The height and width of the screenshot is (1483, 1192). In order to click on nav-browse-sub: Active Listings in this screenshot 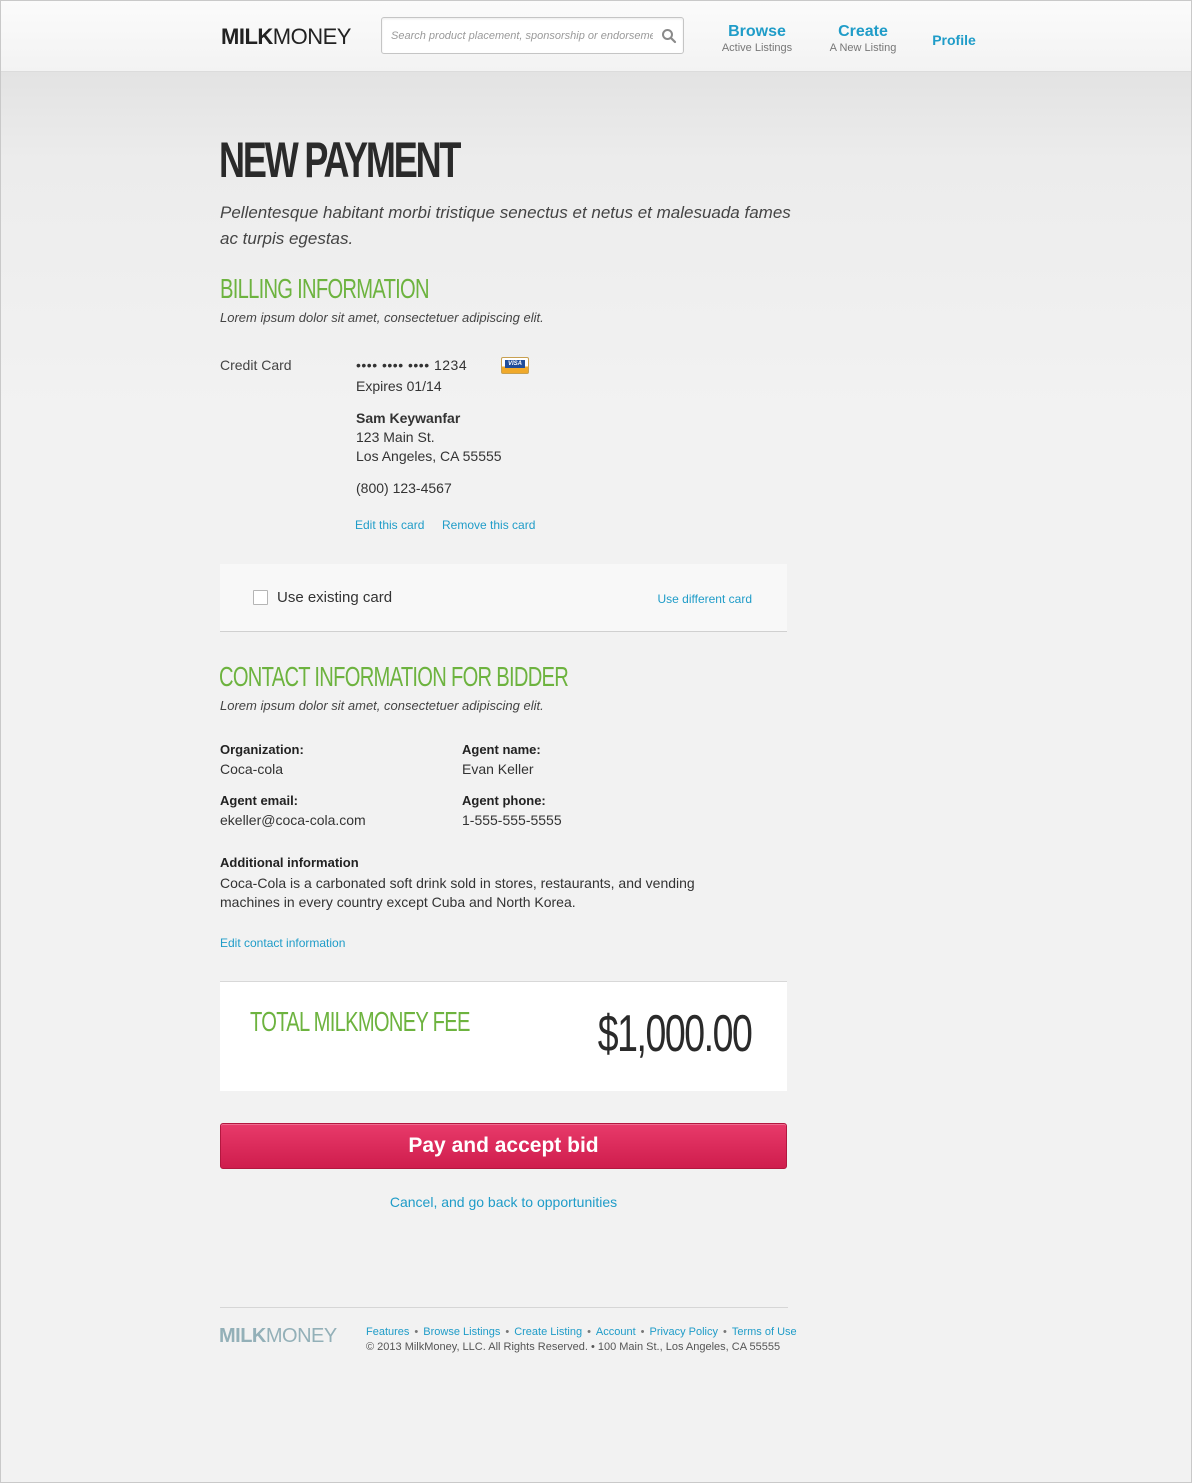, I will do `click(757, 48)`.